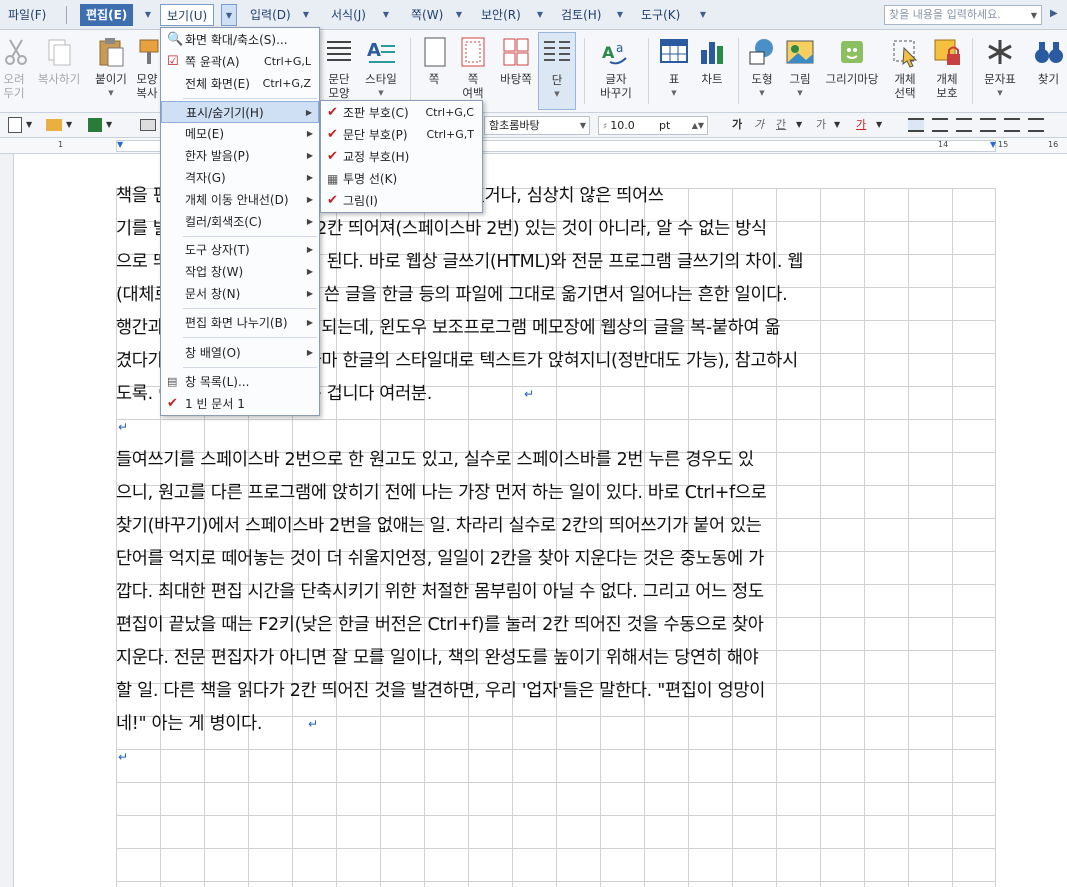 This screenshot has height=887, width=1067. I want to click on align-right-icon, so click(988, 125).